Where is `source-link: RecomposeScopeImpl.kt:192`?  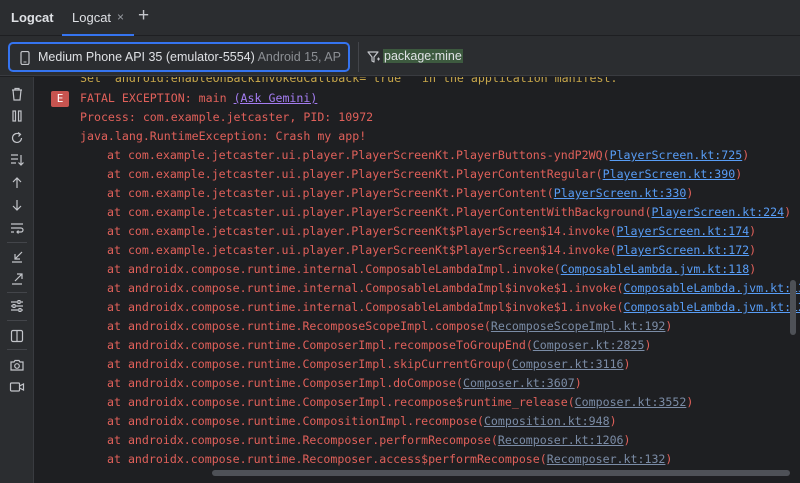 source-link: RecomposeScopeImpl.kt:192 is located at coordinates (578, 326).